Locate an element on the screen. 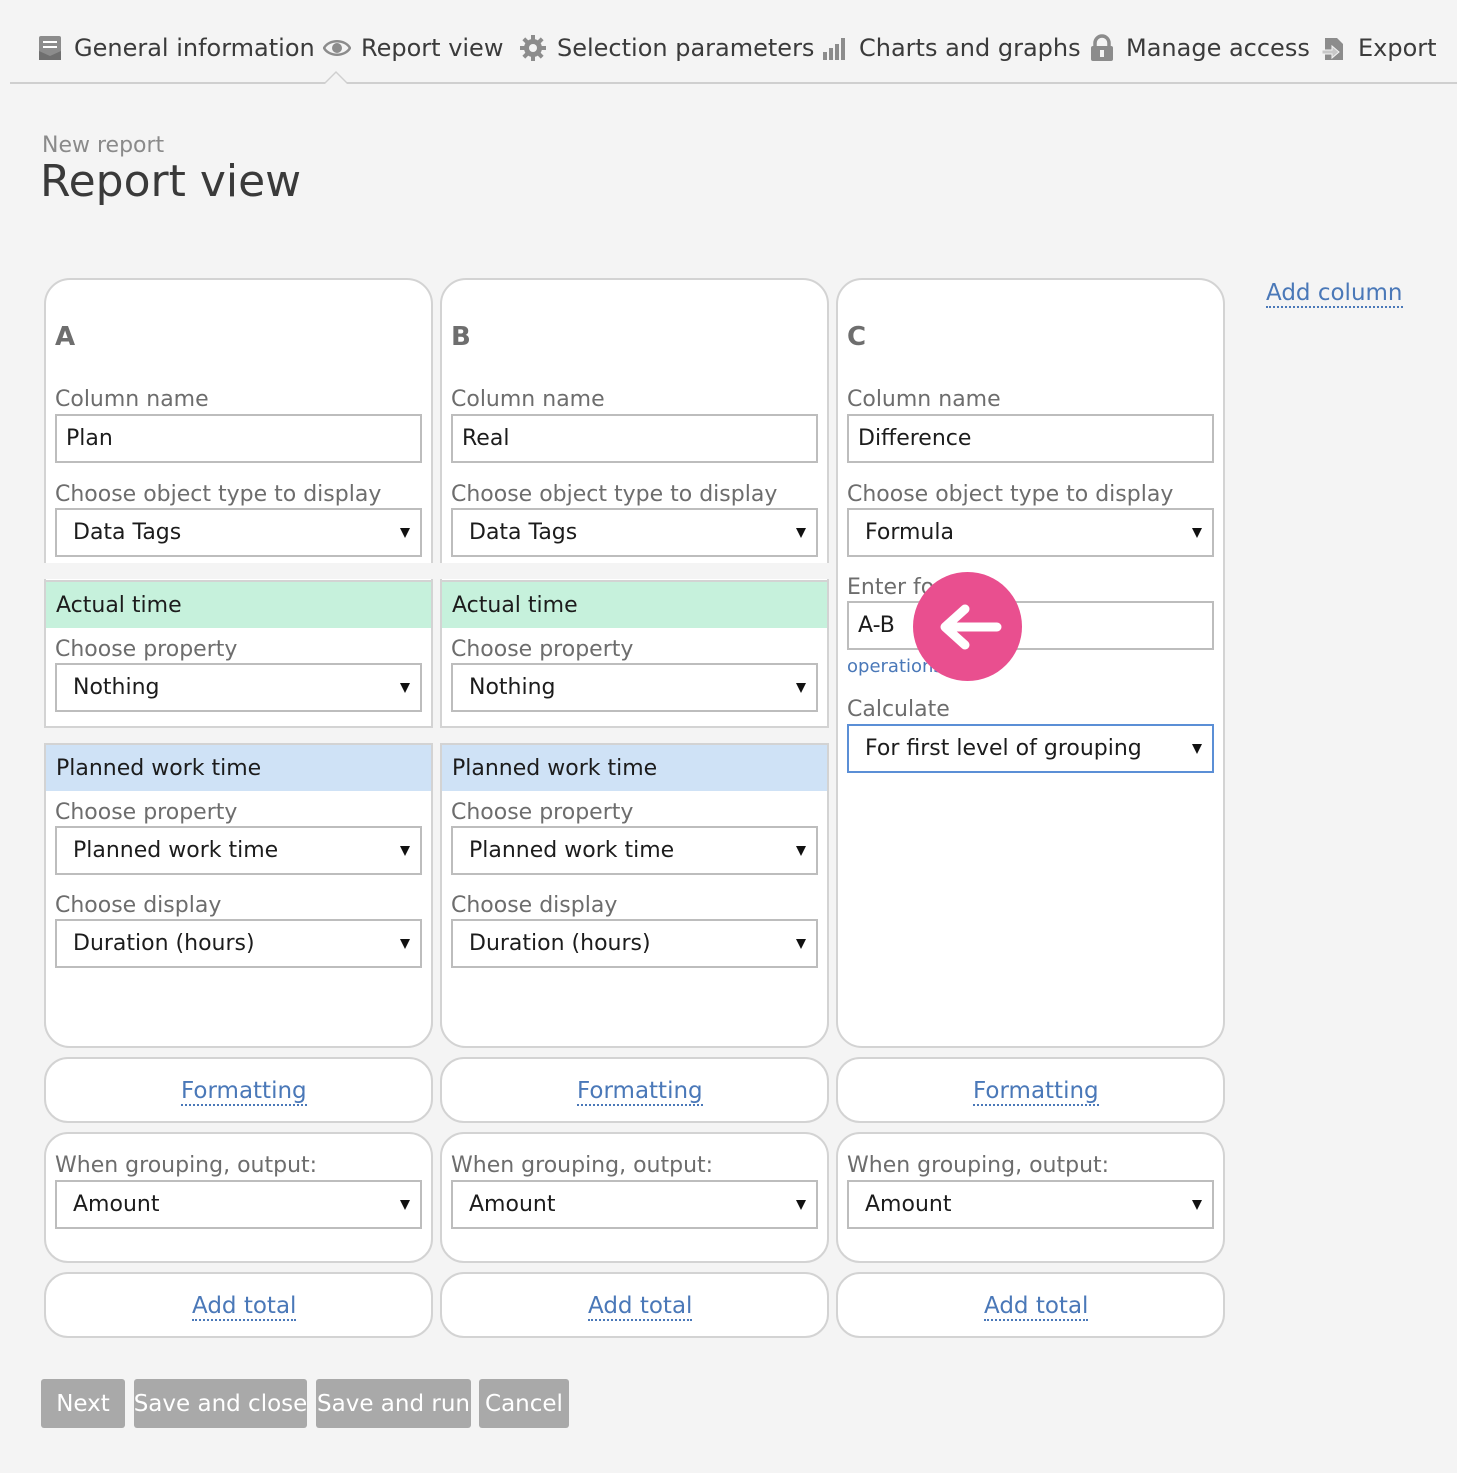 The image size is (1457, 1473). add-column-link: Add column is located at coordinates (1334, 294).